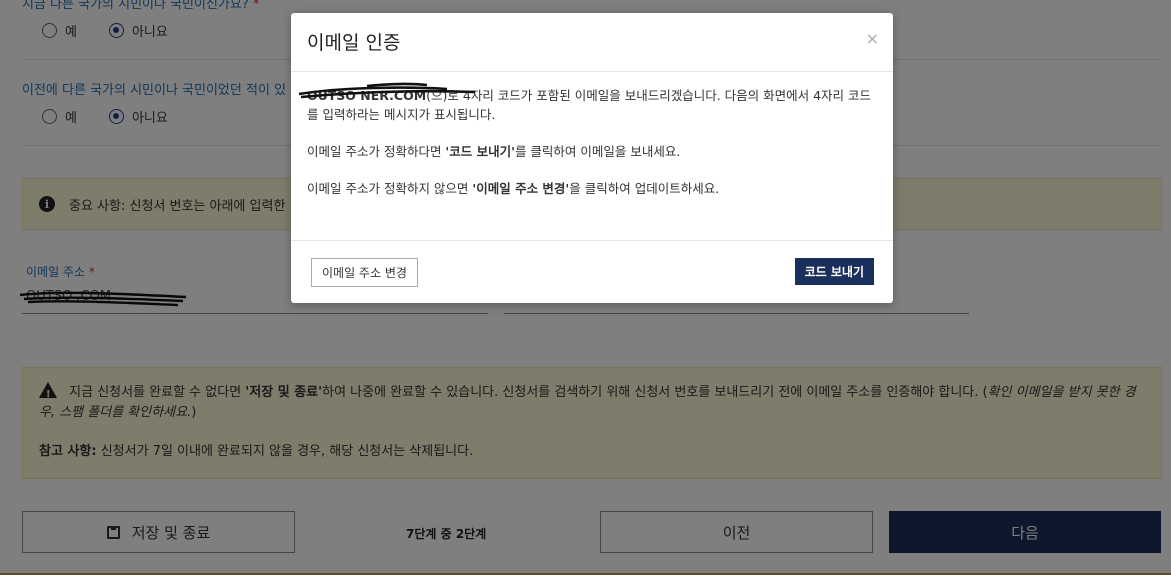 The width and height of the screenshot is (1171, 575). What do you see at coordinates (387, 90) in the screenshot?
I see `redaction-scribble` at bounding box center [387, 90].